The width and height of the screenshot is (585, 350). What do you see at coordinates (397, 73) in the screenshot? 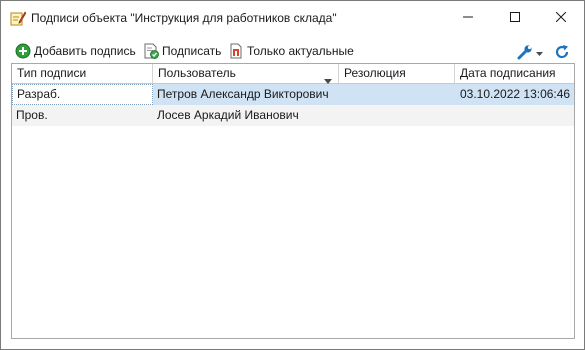
I see `column-header-resolution: Резолюция` at bounding box center [397, 73].